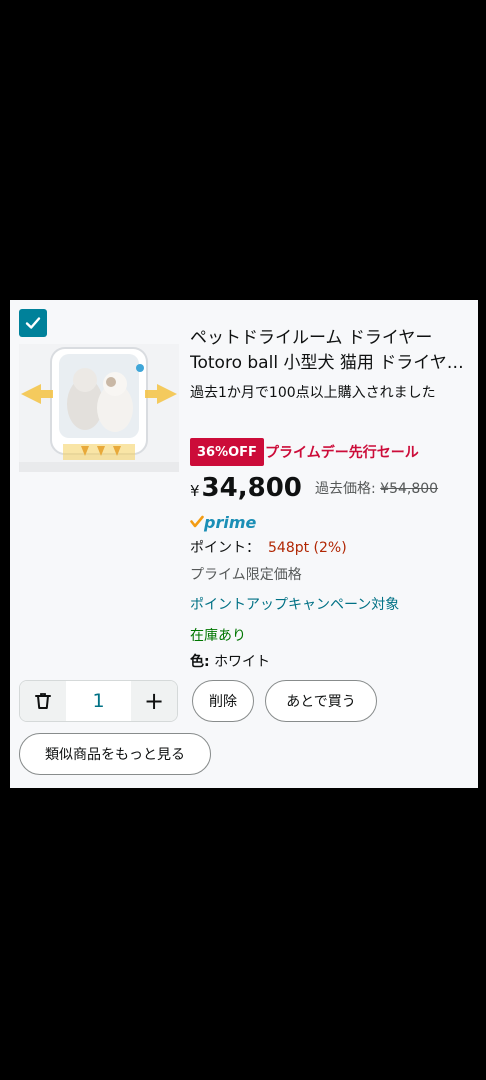  I want to click on color-value: ホワイト, so click(242, 662).